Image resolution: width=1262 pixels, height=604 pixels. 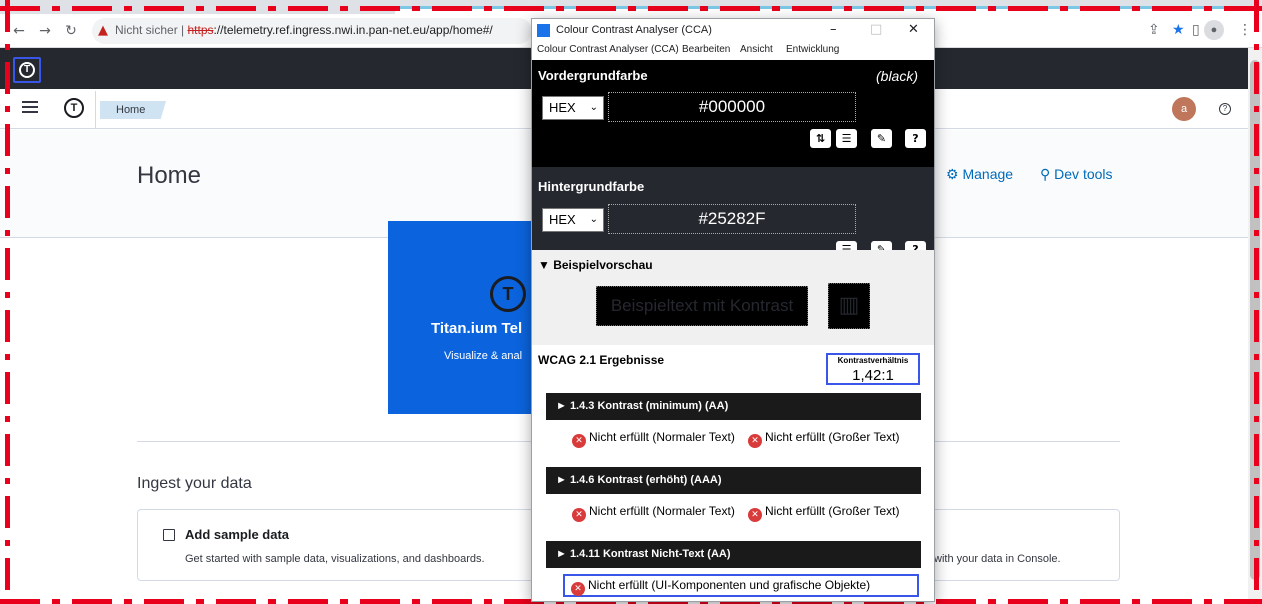 What do you see at coordinates (1214, 30) in the screenshot?
I see `browser-profile-icon: ●` at bounding box center [1214, 30].